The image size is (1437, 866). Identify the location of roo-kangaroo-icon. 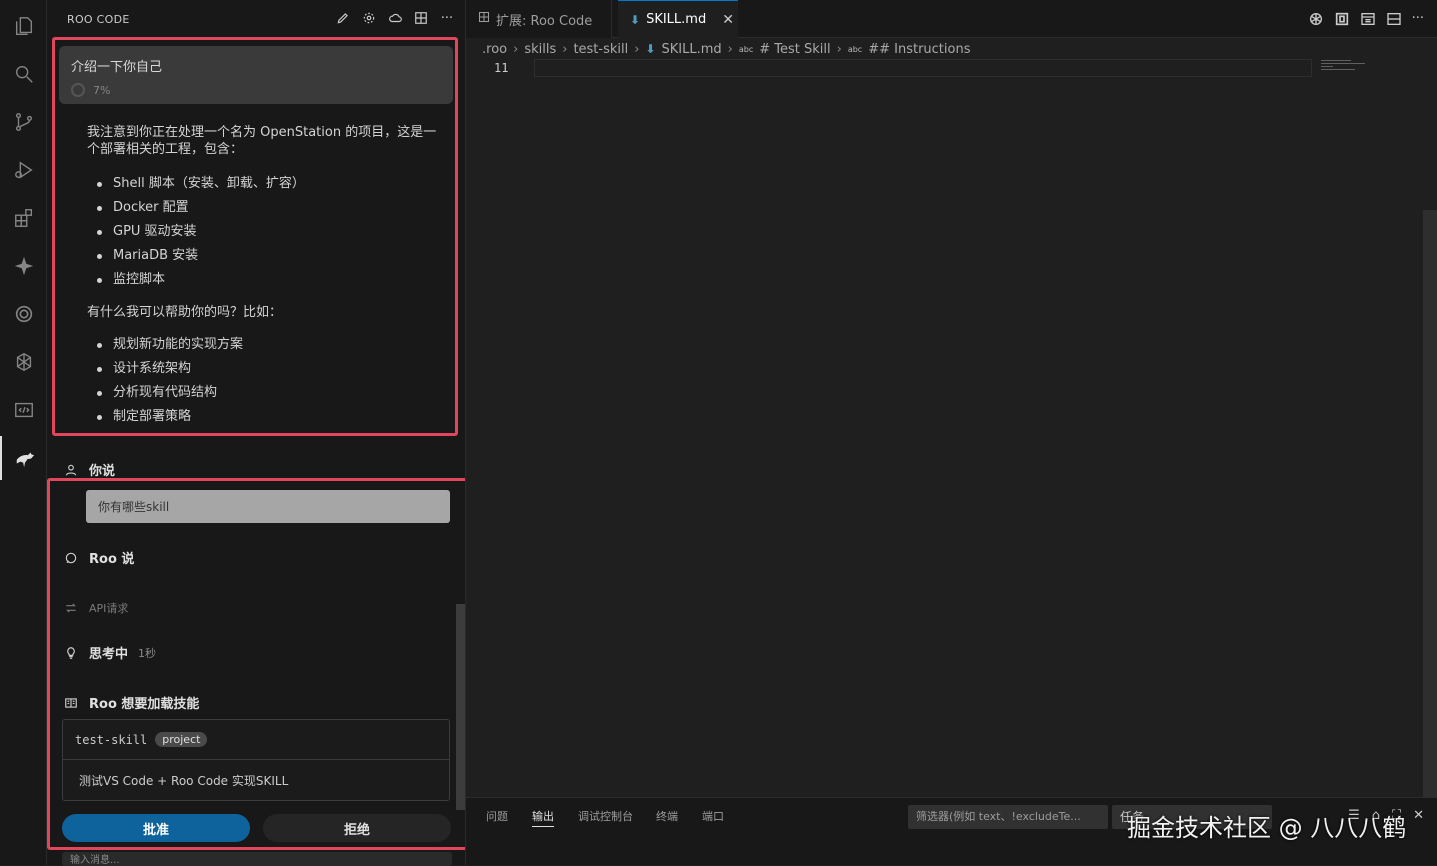
(23, 458).